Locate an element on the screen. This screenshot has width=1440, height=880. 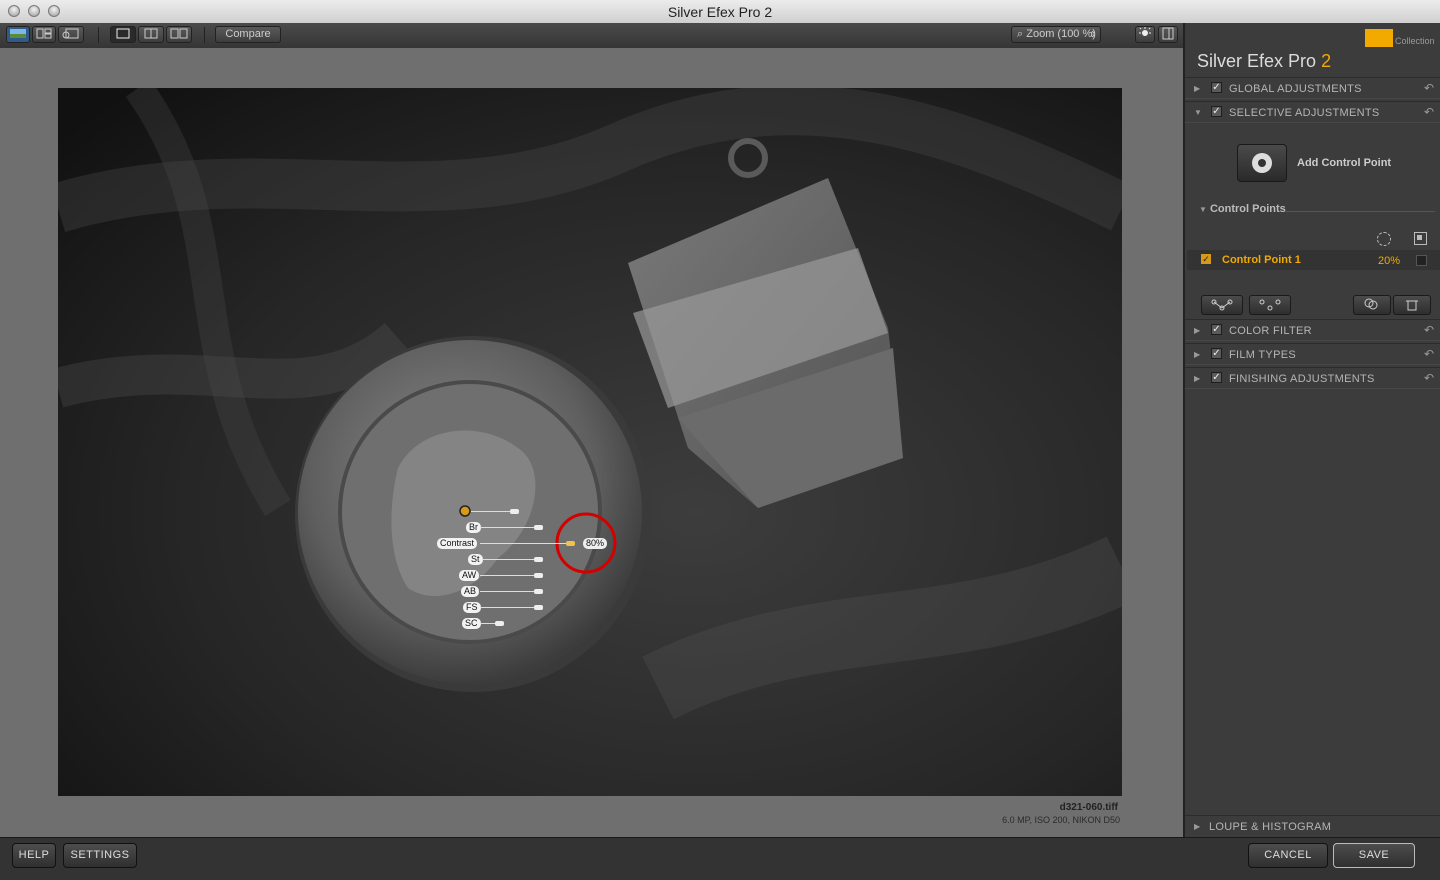
contrast-slider-track is located at coordinates (526, 543).